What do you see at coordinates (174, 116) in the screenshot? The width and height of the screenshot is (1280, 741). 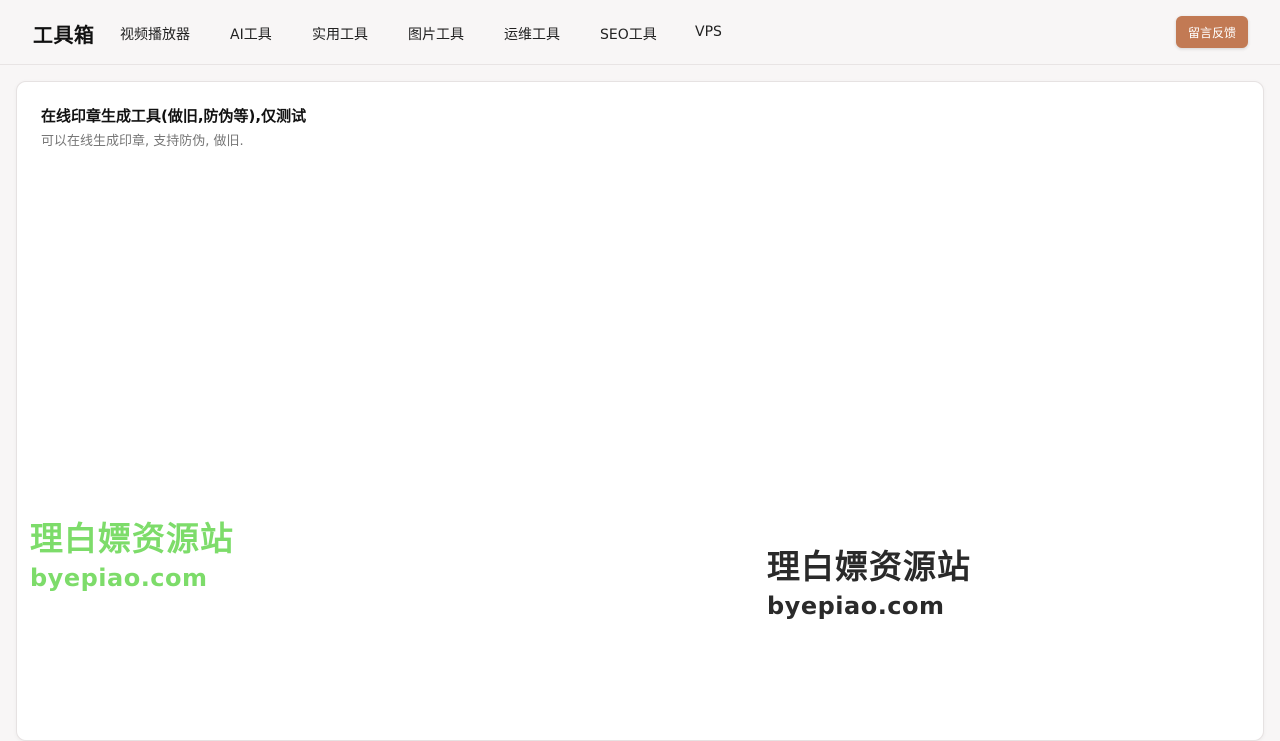 I see `card-title: 在线印章生成工具(做旧,防伪等),仅测试` at bounding box center [174, 116].